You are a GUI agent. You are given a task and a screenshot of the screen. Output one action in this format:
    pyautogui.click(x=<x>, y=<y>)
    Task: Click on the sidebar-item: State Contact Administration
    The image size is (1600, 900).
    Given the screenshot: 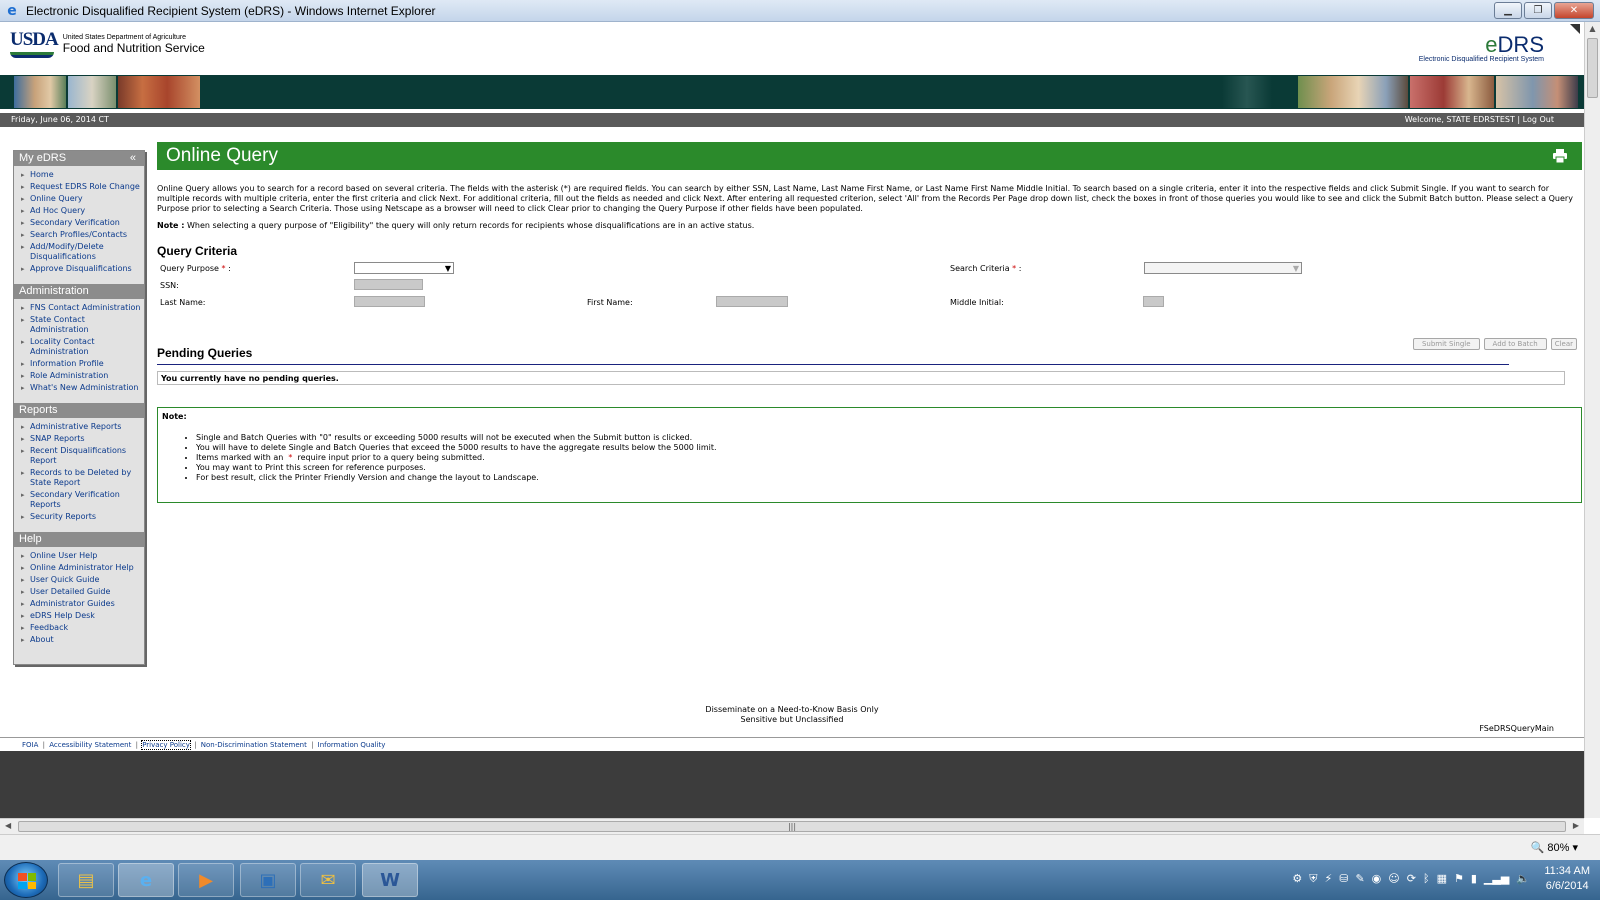 What is the action you would take?
    pyautogui.click(x=82, y=325)
    